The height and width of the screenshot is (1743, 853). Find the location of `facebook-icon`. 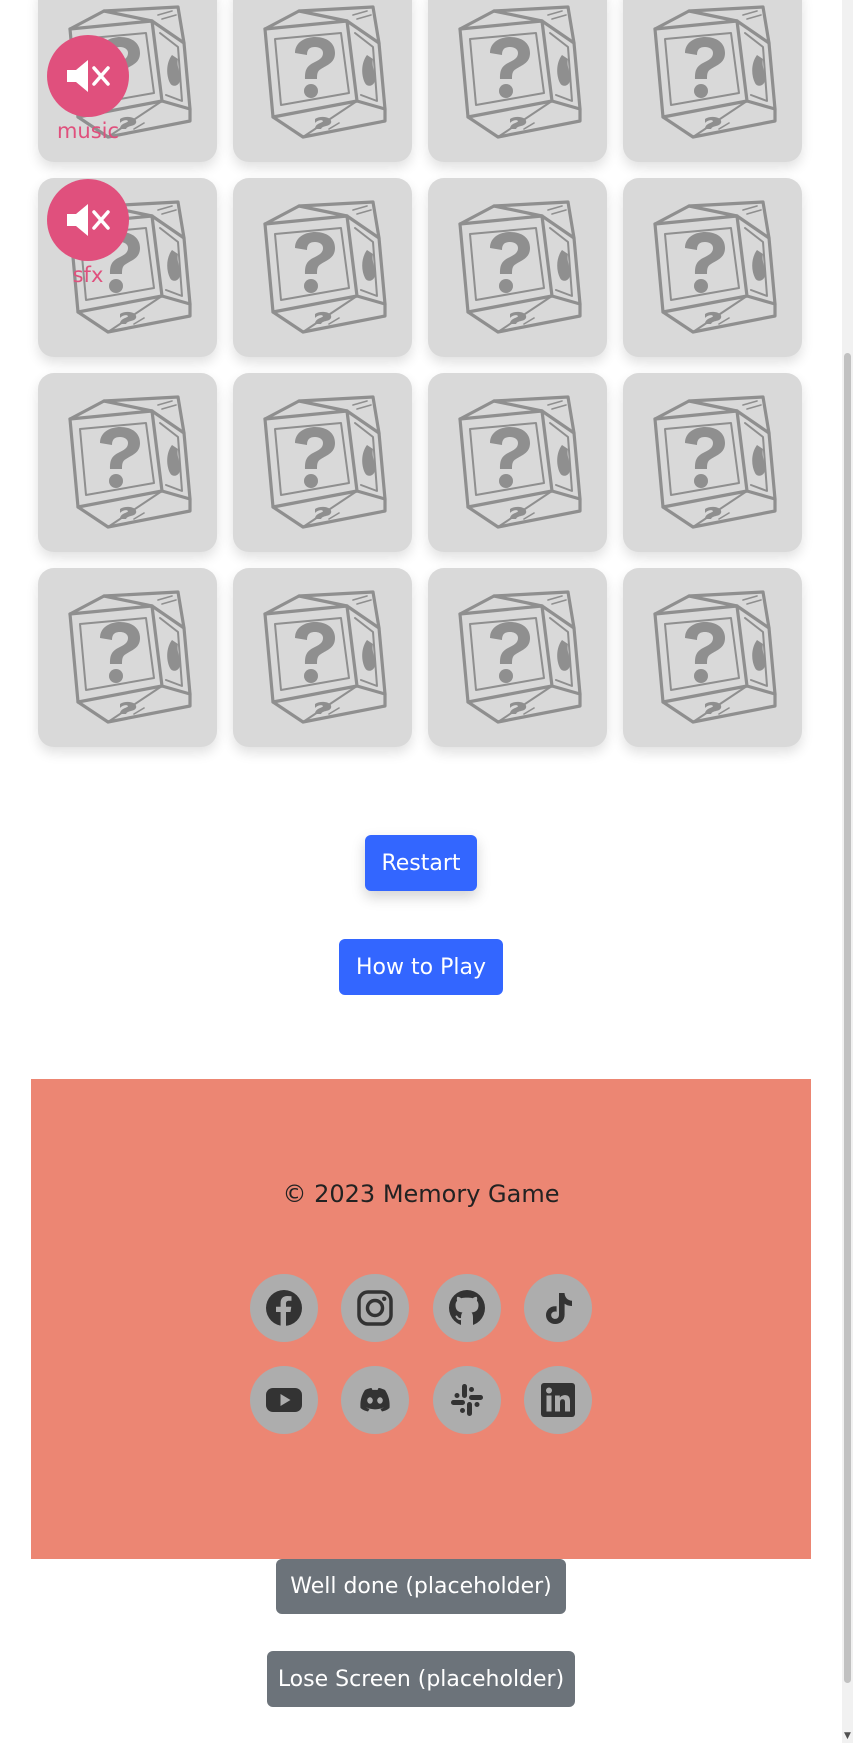

facebook-icon is located at coordinates (284, 1308).